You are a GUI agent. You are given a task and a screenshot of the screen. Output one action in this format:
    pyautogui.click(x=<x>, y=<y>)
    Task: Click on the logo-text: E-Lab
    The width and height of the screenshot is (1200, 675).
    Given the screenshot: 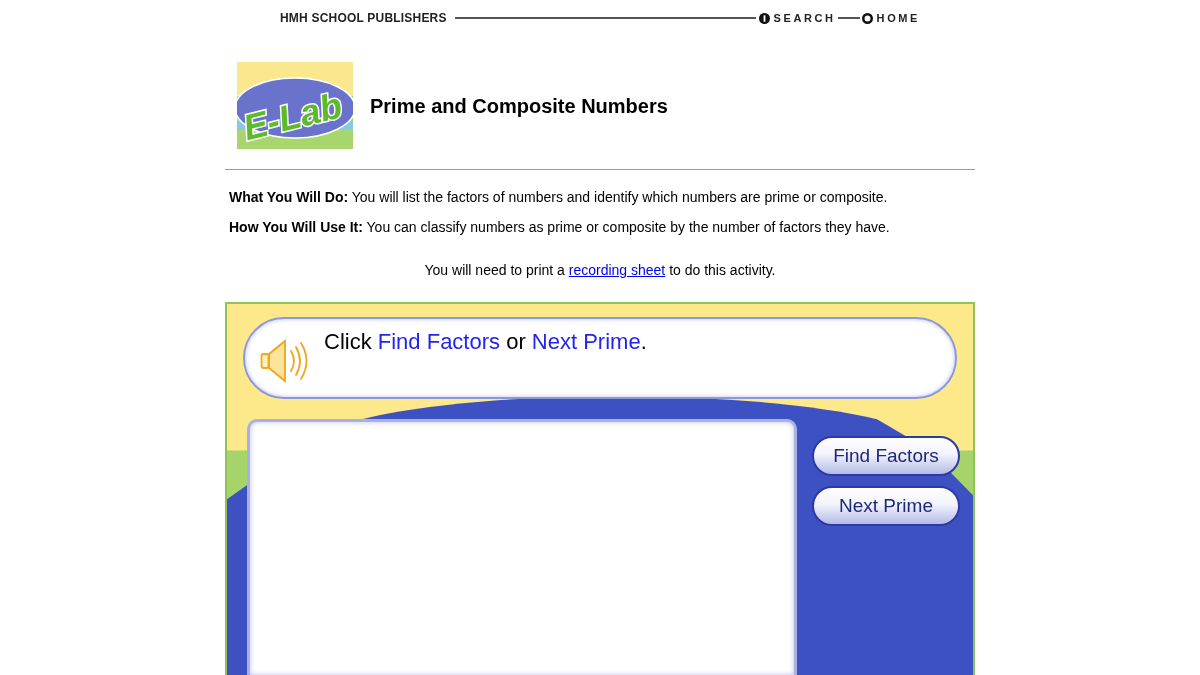 What is the action you would take?
    pyautogui.click(x=292, y=116)
    